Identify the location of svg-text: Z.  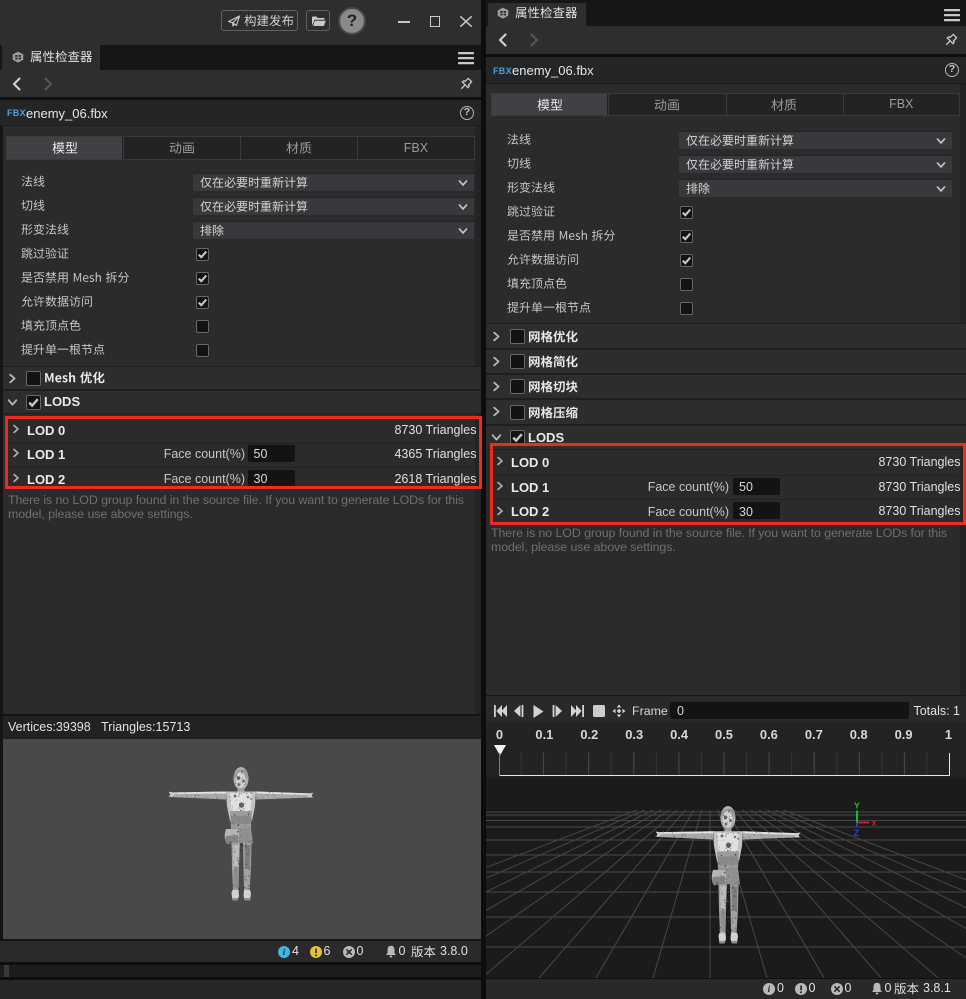
(857, 833).